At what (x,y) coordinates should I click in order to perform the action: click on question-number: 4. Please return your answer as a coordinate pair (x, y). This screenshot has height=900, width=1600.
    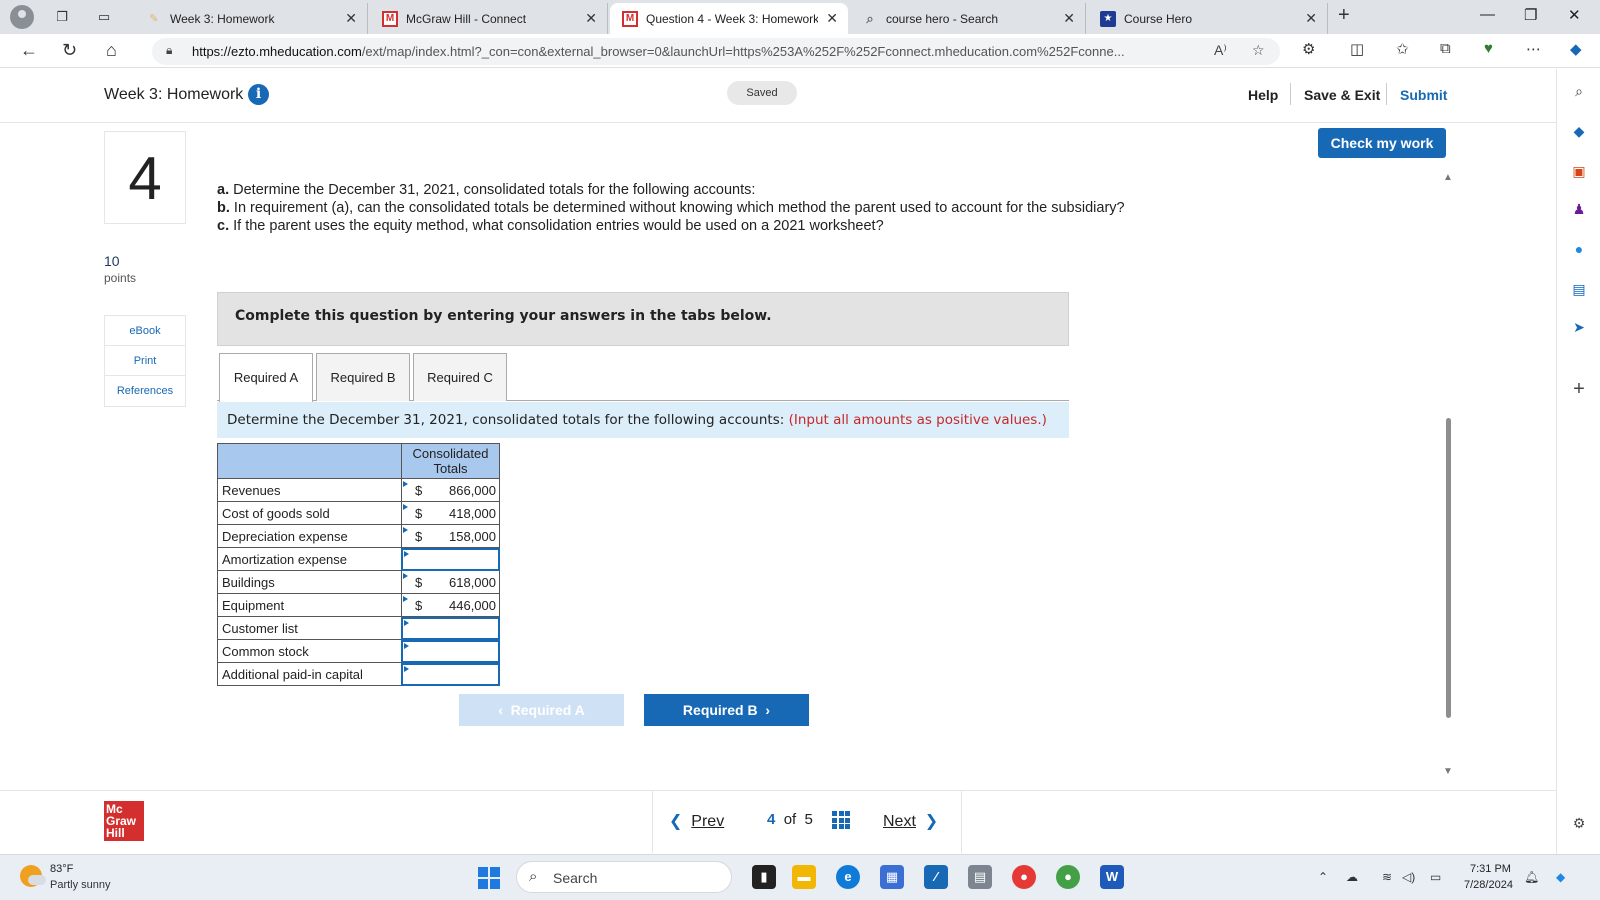
    Looking at the image, I should click on (145, 177).